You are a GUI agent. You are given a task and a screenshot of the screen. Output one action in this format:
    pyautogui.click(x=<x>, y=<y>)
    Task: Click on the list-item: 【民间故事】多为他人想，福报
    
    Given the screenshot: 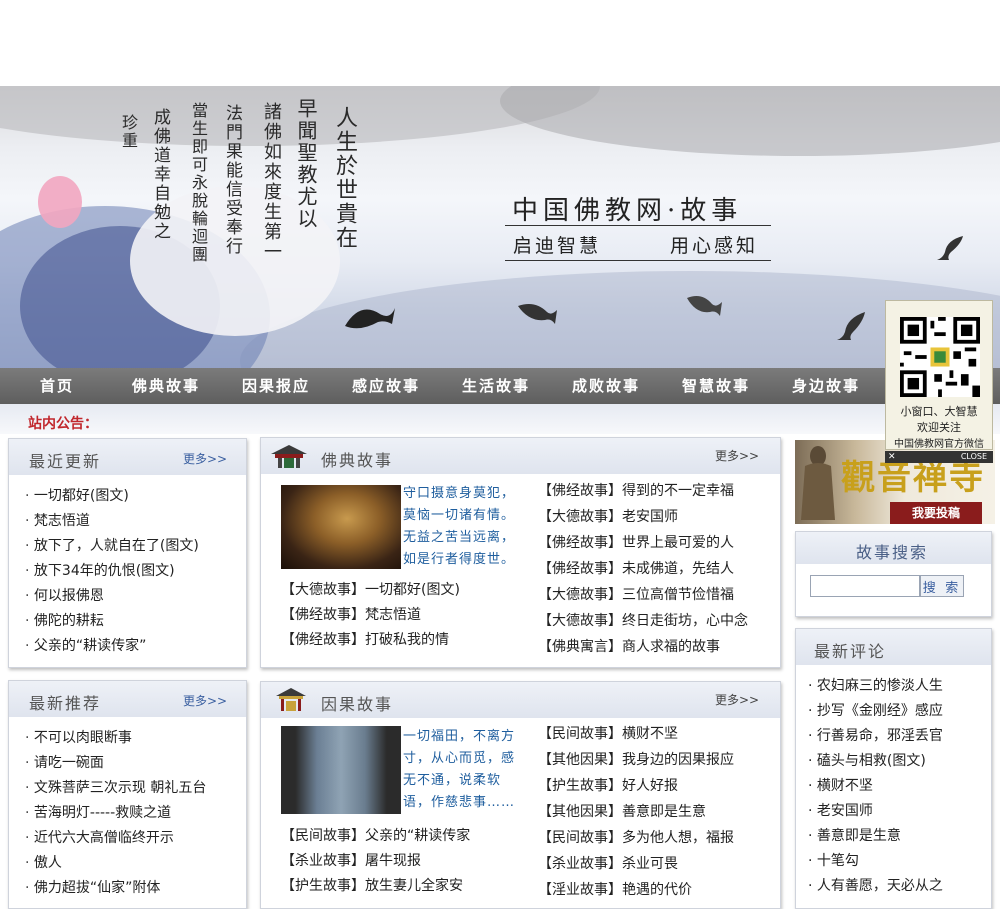 What is the action you would take?
    pyautogui.click(x=636, y=839)
    